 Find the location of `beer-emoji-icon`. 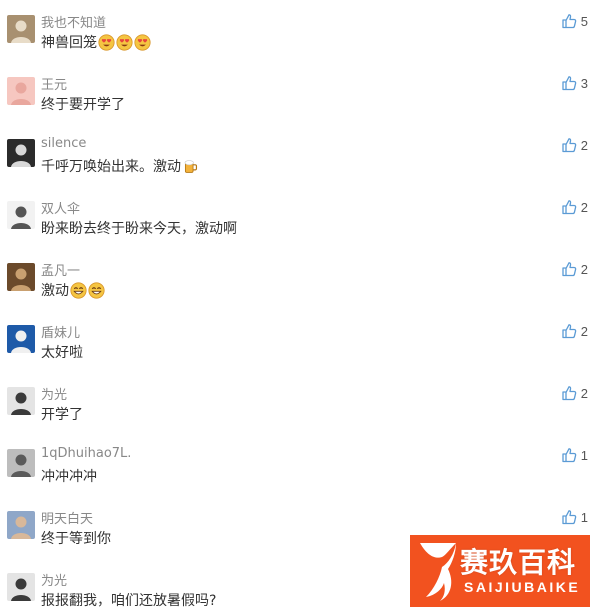

beer-emoji-icon is located at coordinates (191, 166).